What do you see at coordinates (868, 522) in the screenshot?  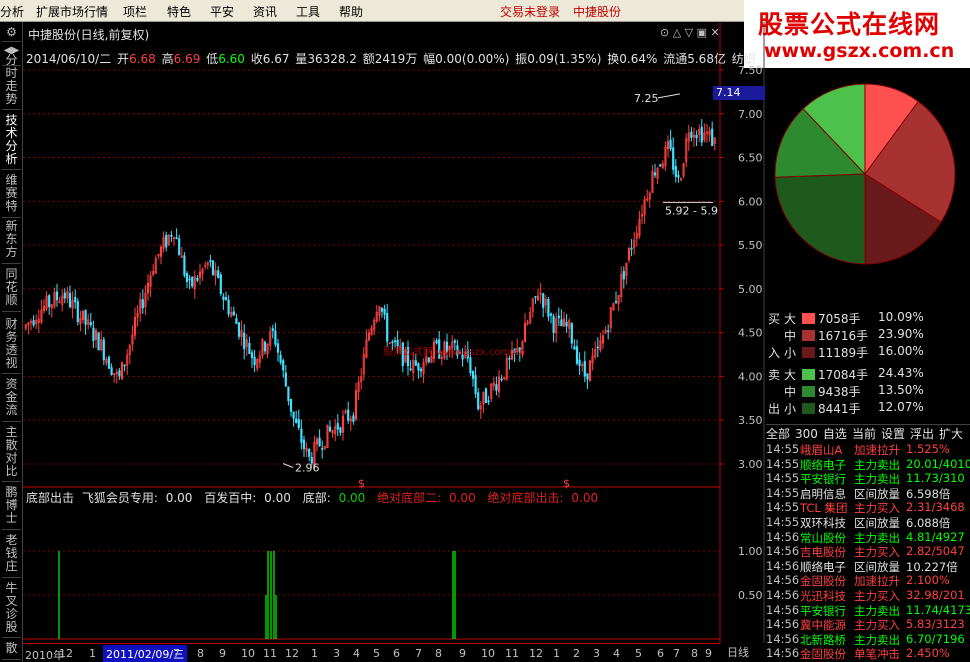 I see `ticker-row: 14:55 双环科技 区间放量 6.088倍` at bounding box center [868, 522].